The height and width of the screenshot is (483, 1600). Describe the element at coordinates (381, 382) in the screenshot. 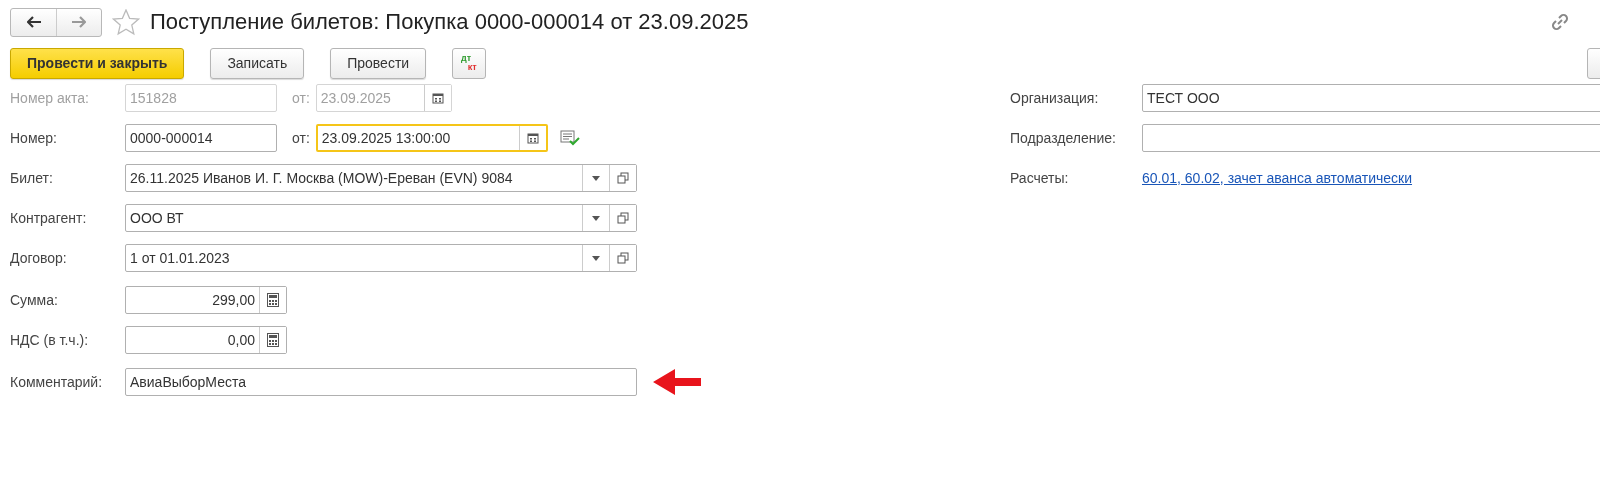

I see `comment-field: АвиаВыборМеста` at that location.